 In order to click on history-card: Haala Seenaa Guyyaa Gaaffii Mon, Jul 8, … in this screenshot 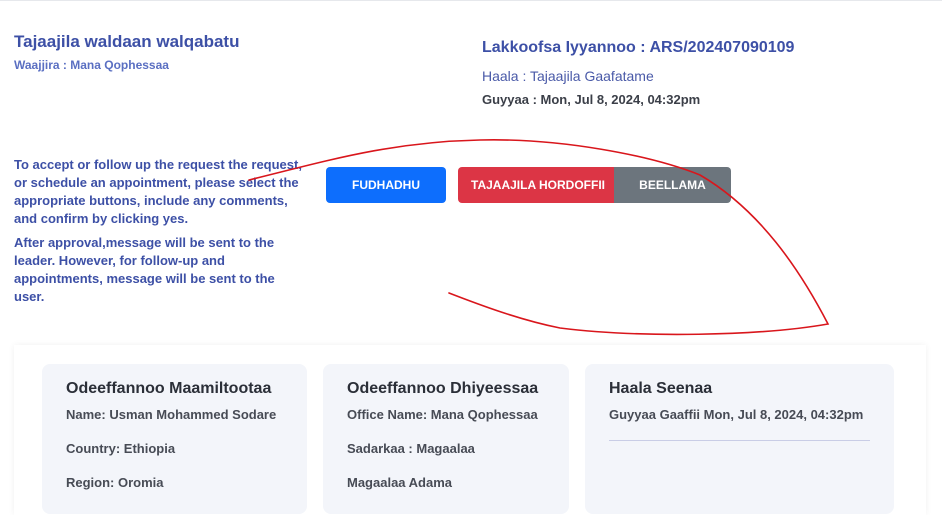, I will do `click(739, 439)`.